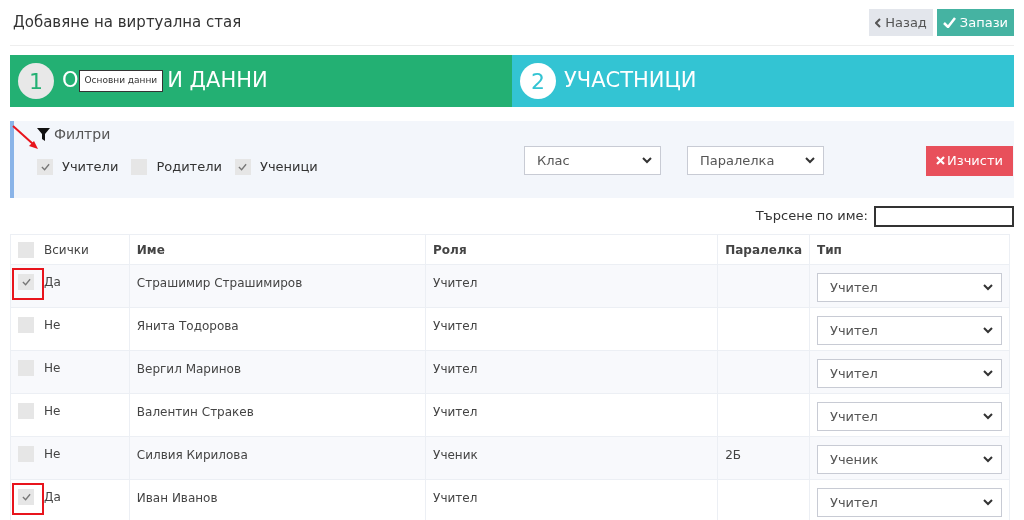 The height and width of the screenshot is (520, 1024). I want to click on tooltip: Основни данни, so click(121, 81).